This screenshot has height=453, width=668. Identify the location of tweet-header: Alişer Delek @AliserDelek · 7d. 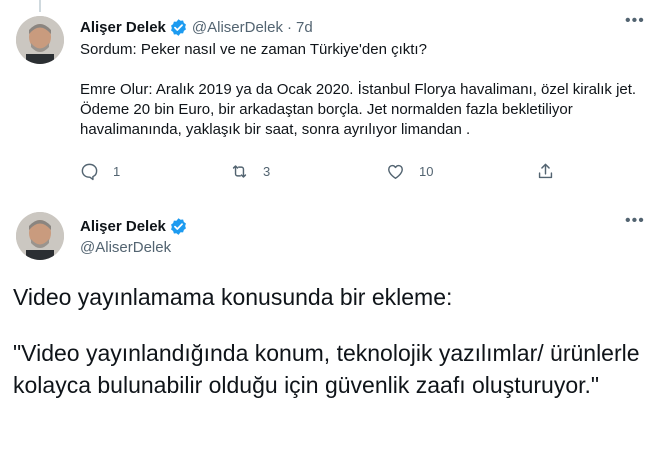
(196, 27).